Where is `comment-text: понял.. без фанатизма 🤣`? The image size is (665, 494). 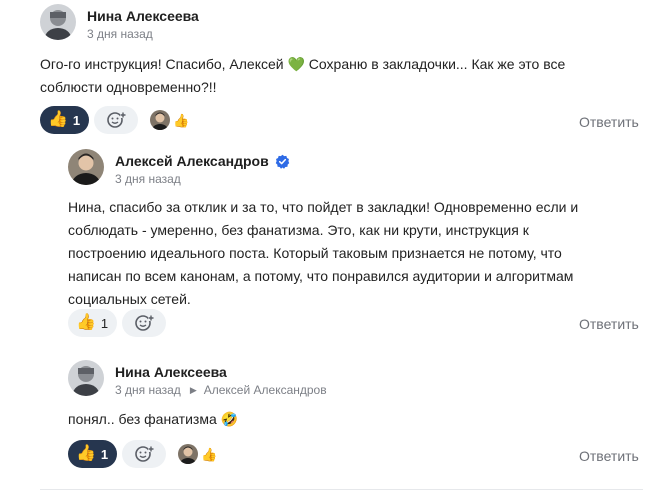
comment-text: понял.. без фанатизма 🤣 is located at coordinates (153, 419).